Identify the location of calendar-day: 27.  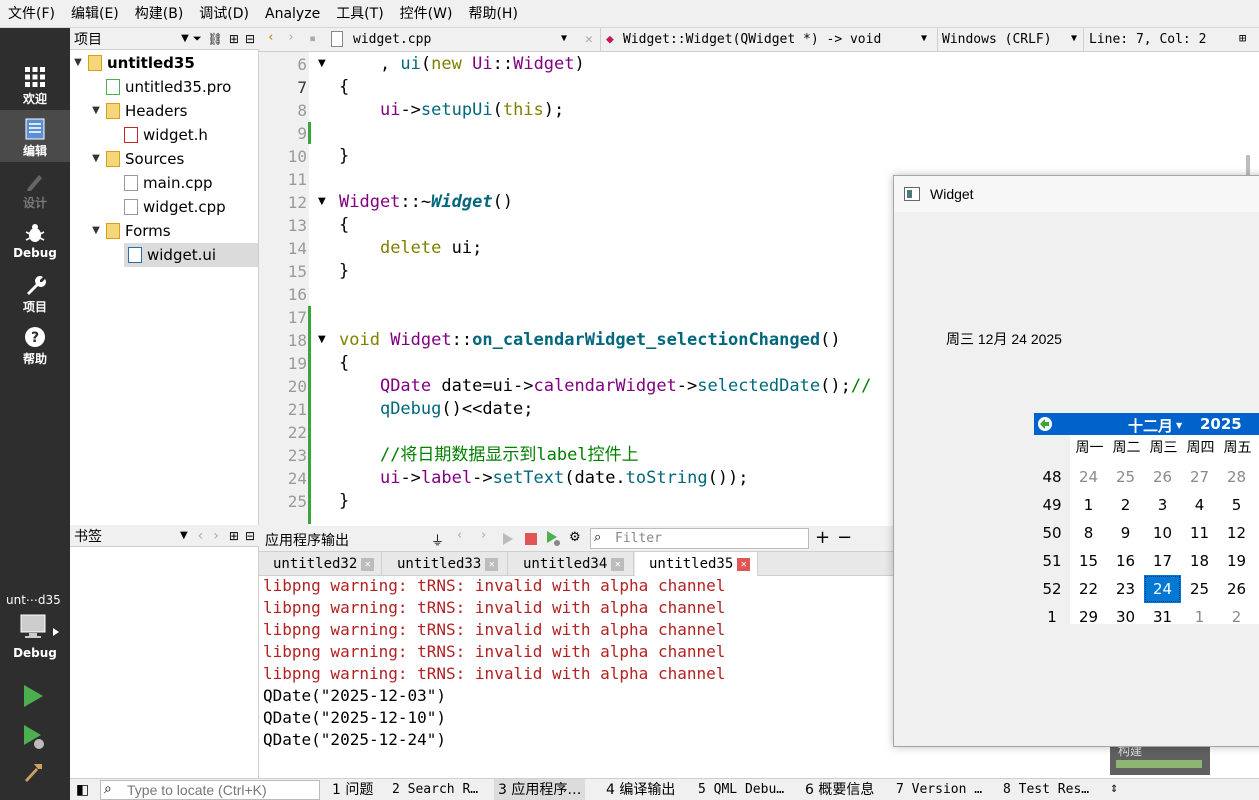
(1199, 477).